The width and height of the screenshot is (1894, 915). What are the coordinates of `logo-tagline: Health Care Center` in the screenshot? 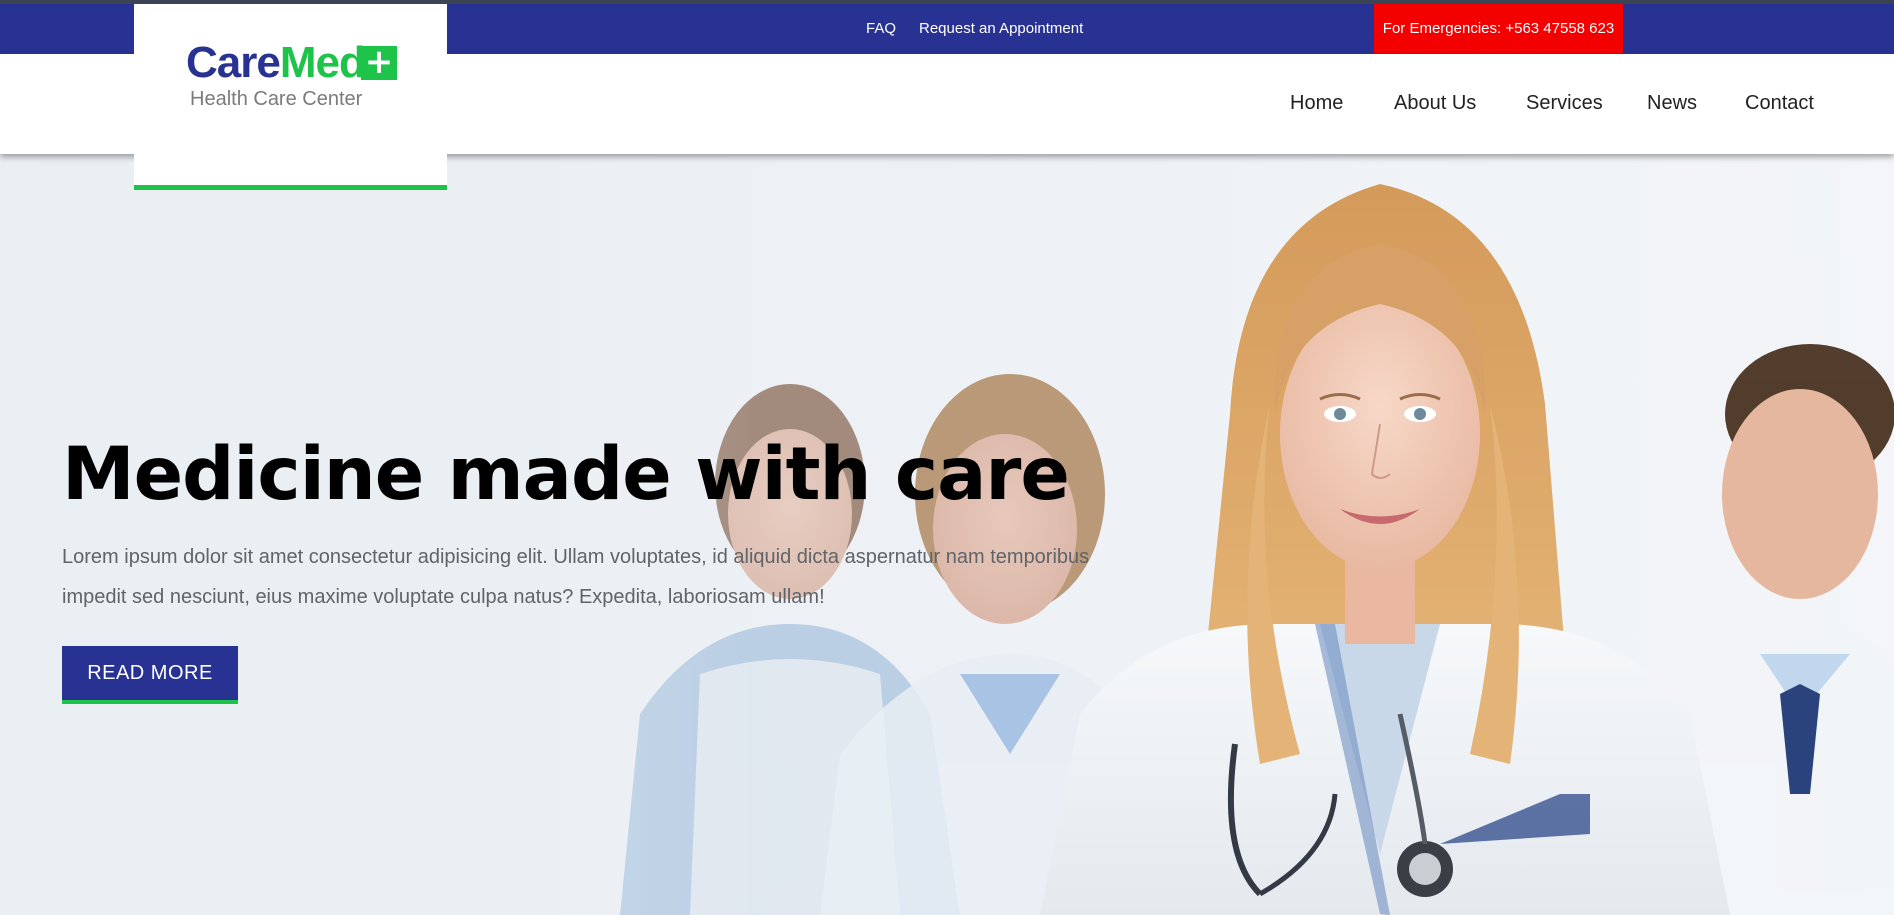 It's located at (276, 99).